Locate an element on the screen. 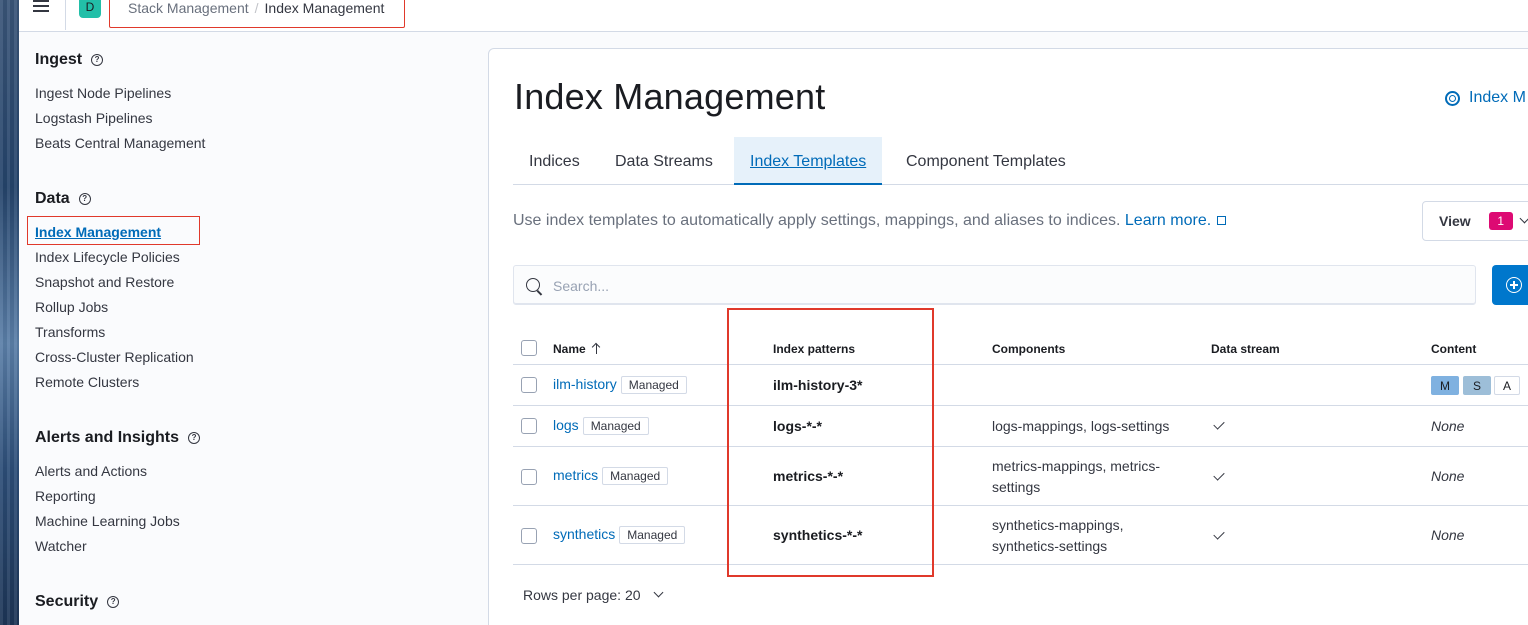  content-settings-badge: S is located at coordinates (1477, 385).